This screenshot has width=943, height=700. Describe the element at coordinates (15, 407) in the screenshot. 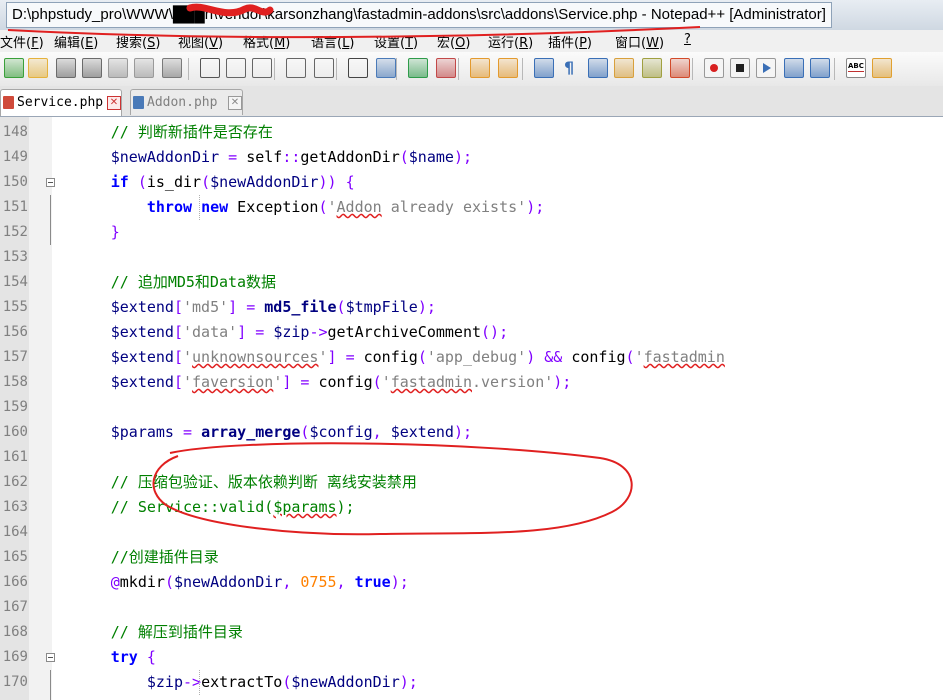

I see `line-number: 159` at that location.